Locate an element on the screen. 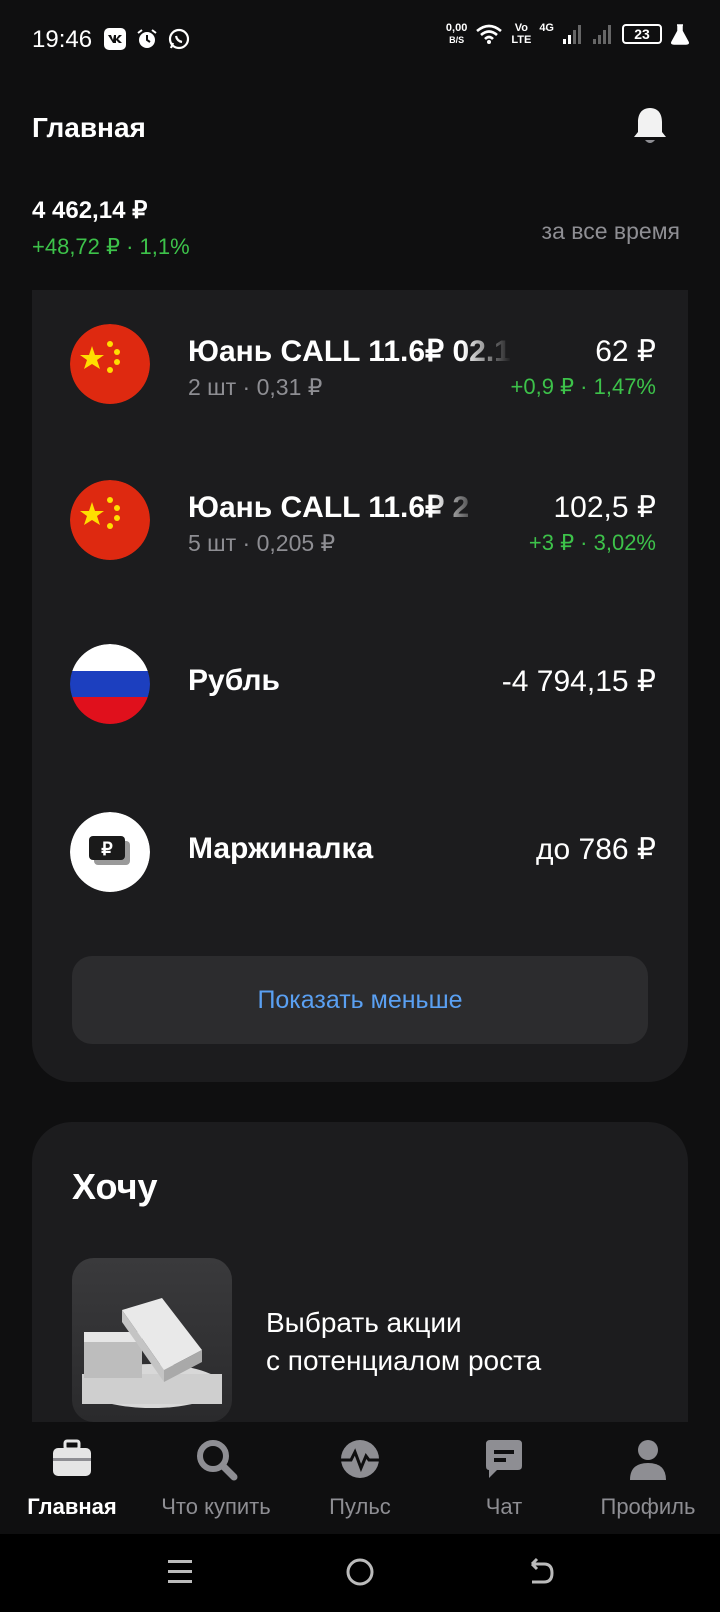 The height and width of the screenshot is (1612, 720). tab-what-to-buy: Что купить is located at coordinates (216, 1478).